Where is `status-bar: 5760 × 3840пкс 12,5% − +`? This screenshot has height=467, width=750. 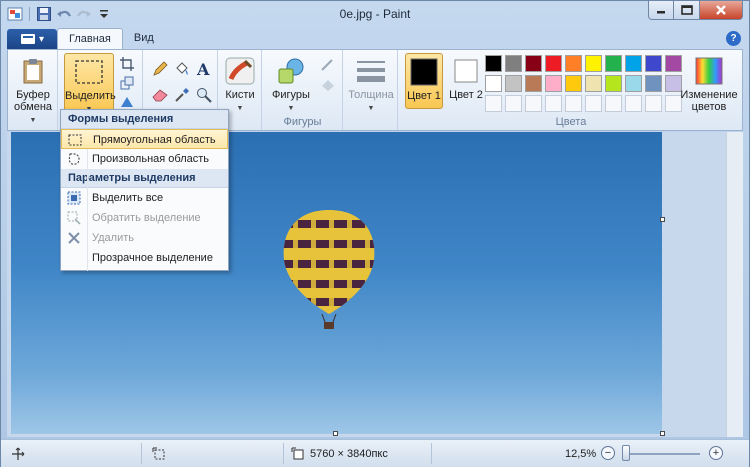
status-bar: 5760 × 3840пкс 12,5% − + is located at coordinates (375, 453).